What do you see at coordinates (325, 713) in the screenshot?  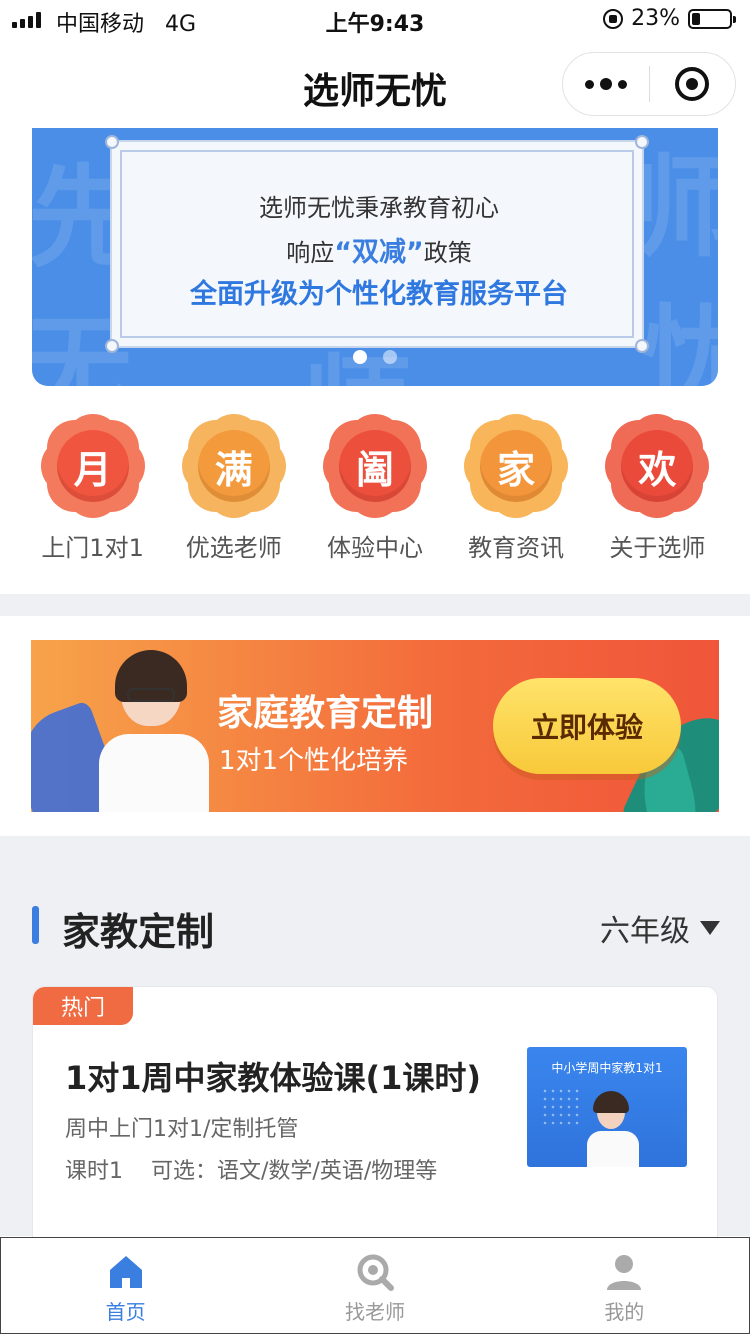 I see `promo-title: 家庭教育定制` at bounding box center [325, 713].